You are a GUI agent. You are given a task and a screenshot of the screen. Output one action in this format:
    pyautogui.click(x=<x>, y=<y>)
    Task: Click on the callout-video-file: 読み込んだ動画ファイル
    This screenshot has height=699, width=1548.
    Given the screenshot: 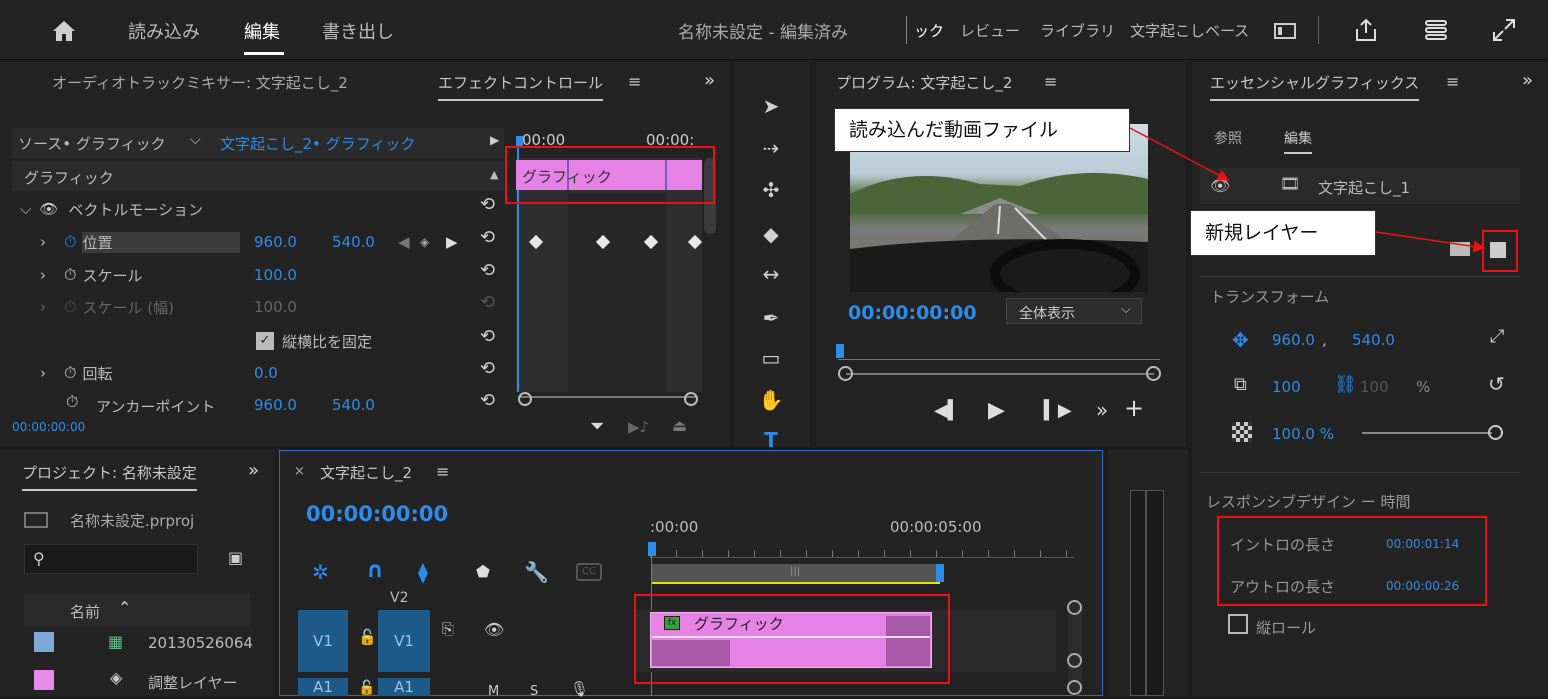 What is the action you would take?
    pyautogui.click(x=982, y=130)
    